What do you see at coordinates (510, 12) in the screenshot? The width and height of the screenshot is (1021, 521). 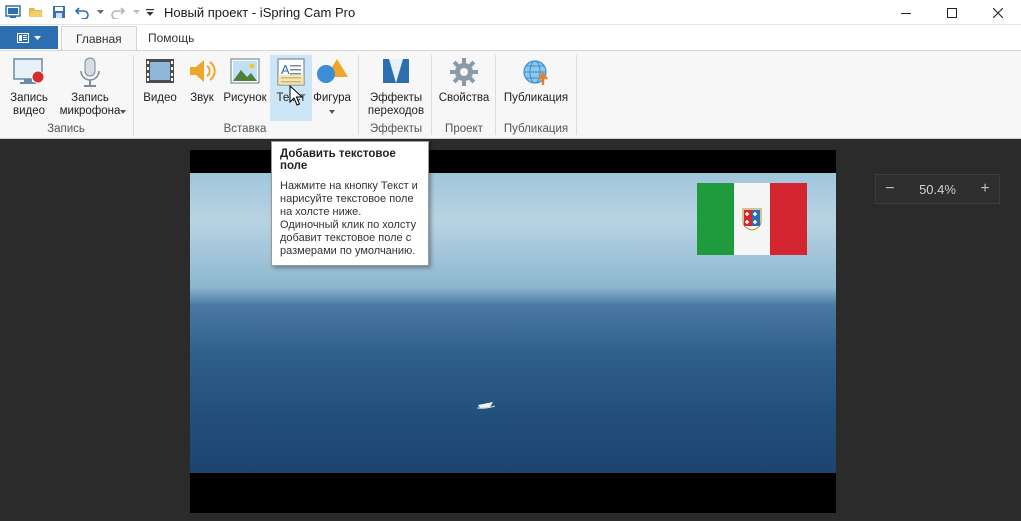 I see `title-bar: Новый проект - iSpring Cam Pro` at bounding box center [510, 12].